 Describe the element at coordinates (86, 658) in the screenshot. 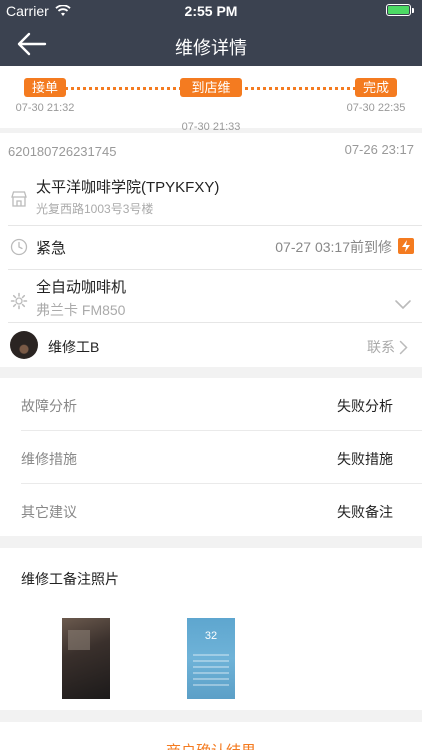

I see `photo-thumbnail` at that location.